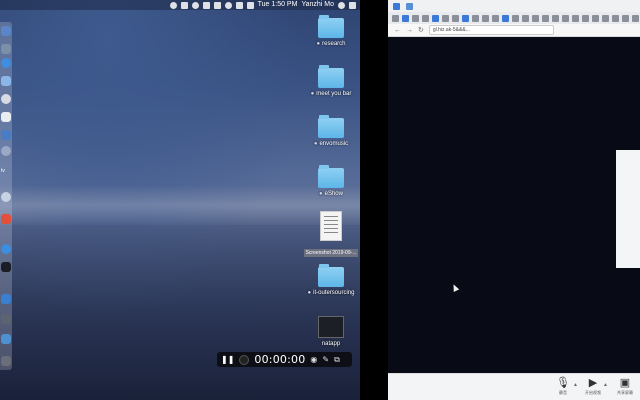 This screenshot has height=400, width=640. What do you see at coordinates (239, 5) in the screenshot?
I see `battery-icon` at bounding box center [239, 5].